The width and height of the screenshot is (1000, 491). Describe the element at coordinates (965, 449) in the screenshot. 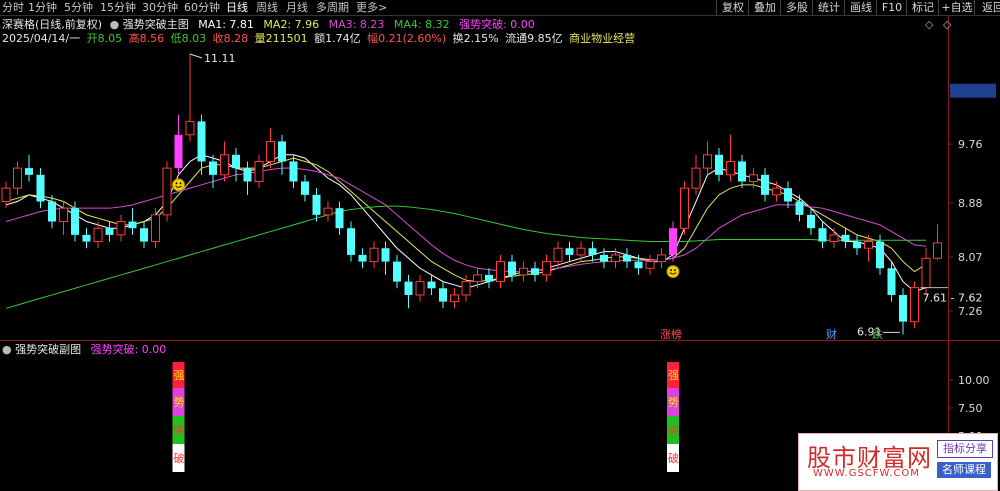

I see `watermark-tag1: 指标分享` at that location.